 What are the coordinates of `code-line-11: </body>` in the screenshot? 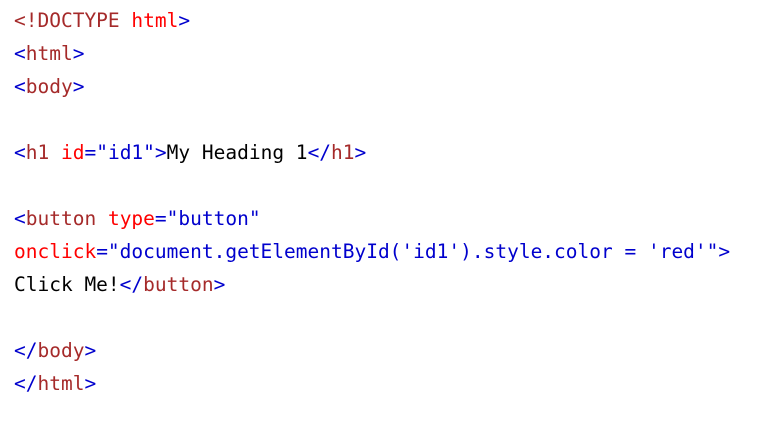 It's located at (55, 350).